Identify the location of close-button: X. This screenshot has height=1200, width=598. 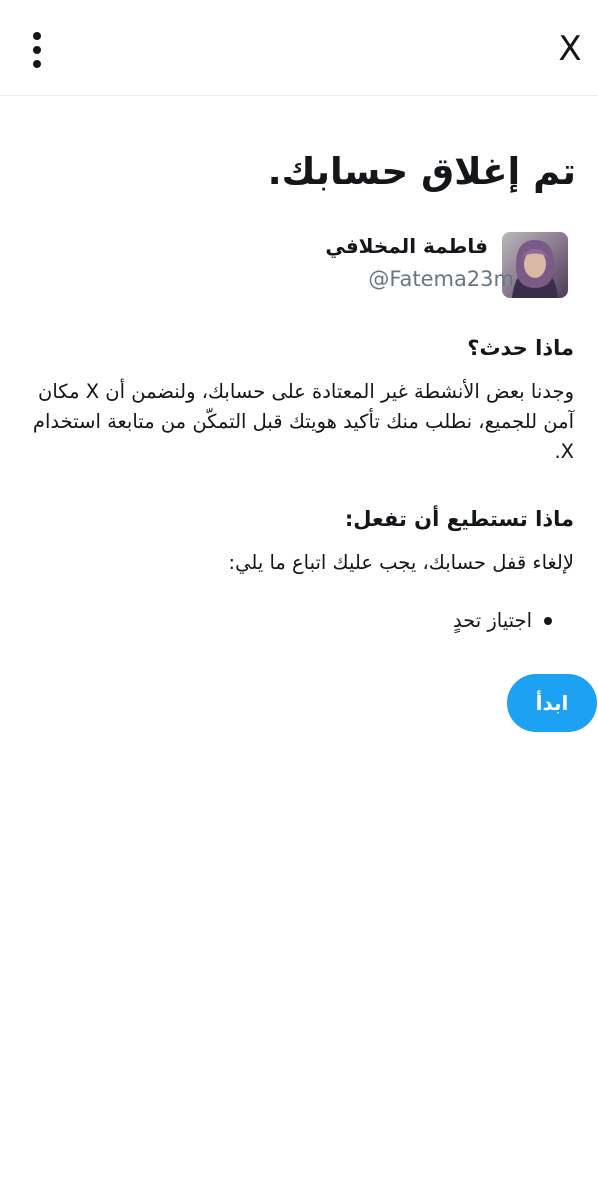
(570, 49).